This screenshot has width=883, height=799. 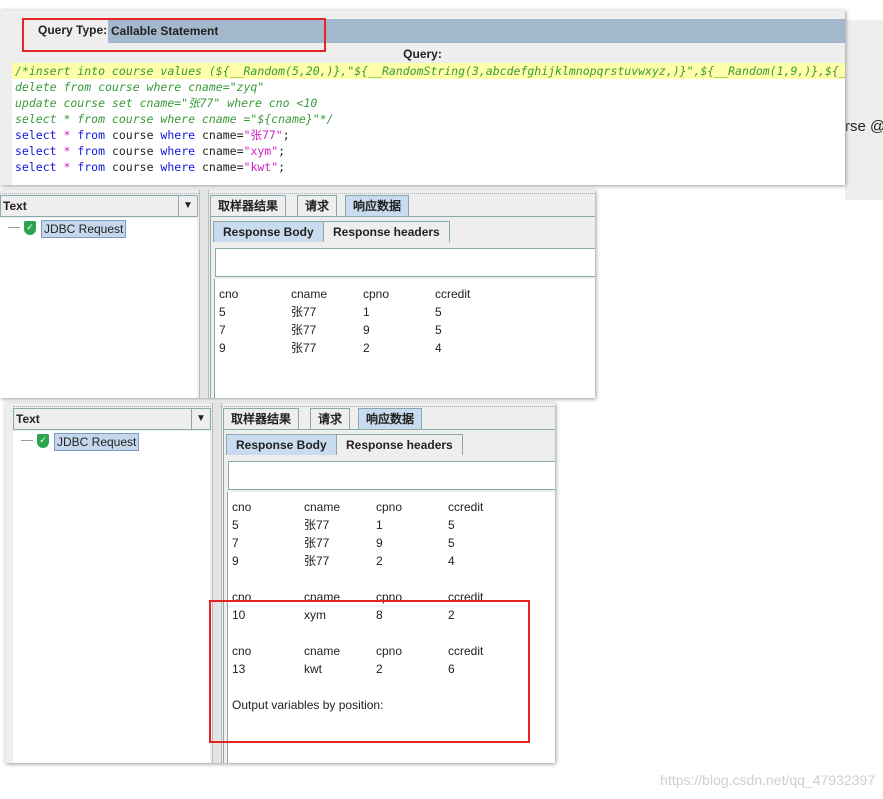 What do you see at coordinates (428, 167) in the screenshot?
I see `code-line: select * from course where cname="kwt";` at bounding box center [428, 167].